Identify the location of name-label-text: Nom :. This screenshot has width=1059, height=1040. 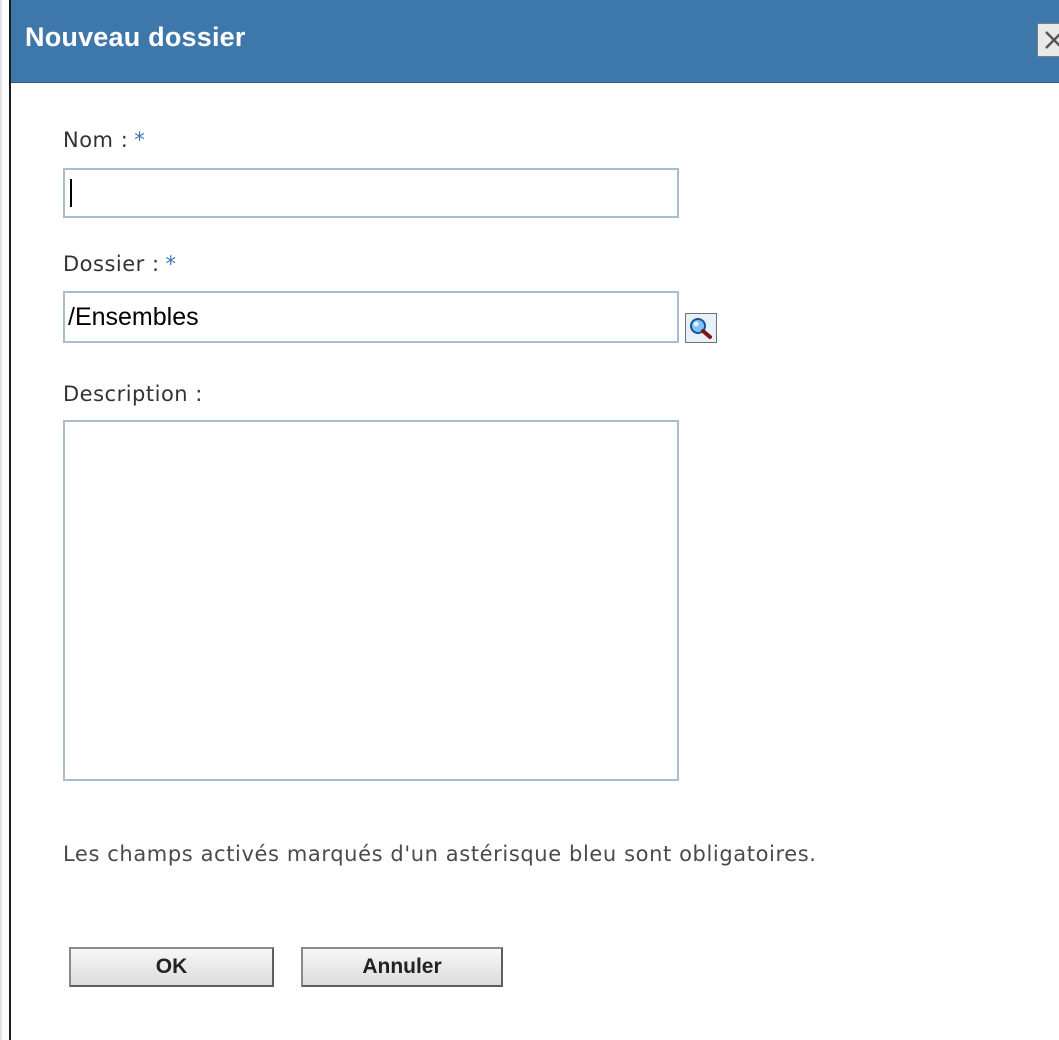
(96, 140).